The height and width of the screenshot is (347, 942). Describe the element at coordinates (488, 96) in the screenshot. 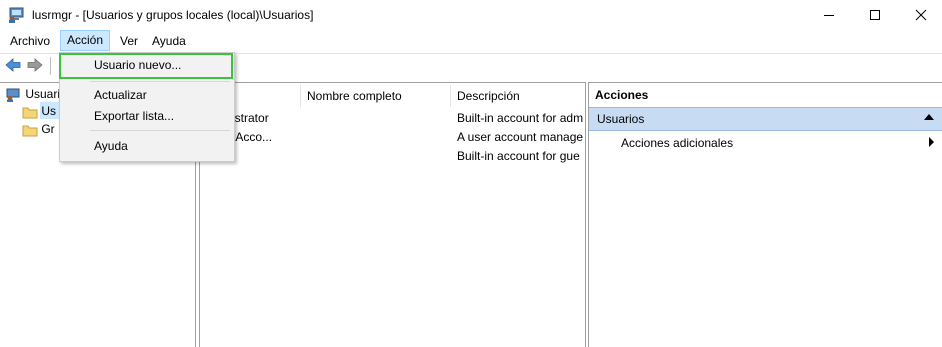

I see `column-header-descripcion: Descripción` at that location.